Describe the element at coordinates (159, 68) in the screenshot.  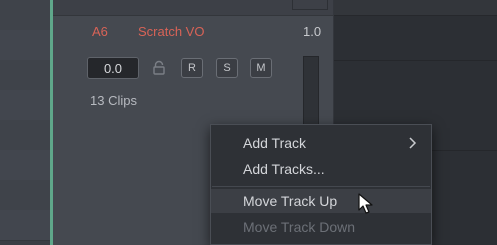
I see `lock-icon` at that location.